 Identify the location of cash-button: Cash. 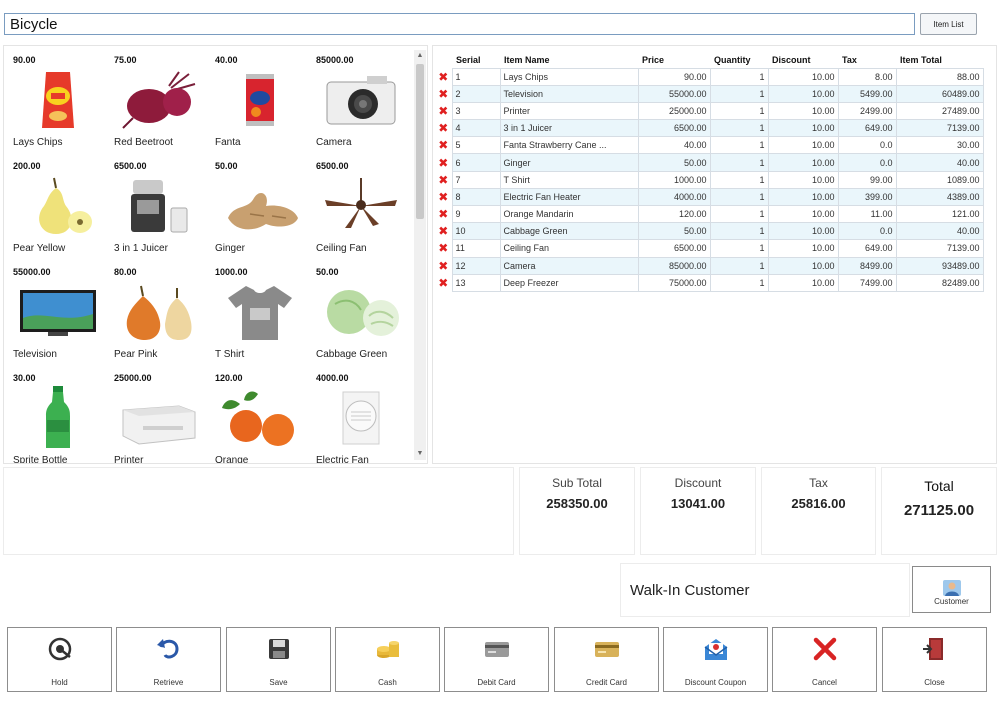
(387, 659).